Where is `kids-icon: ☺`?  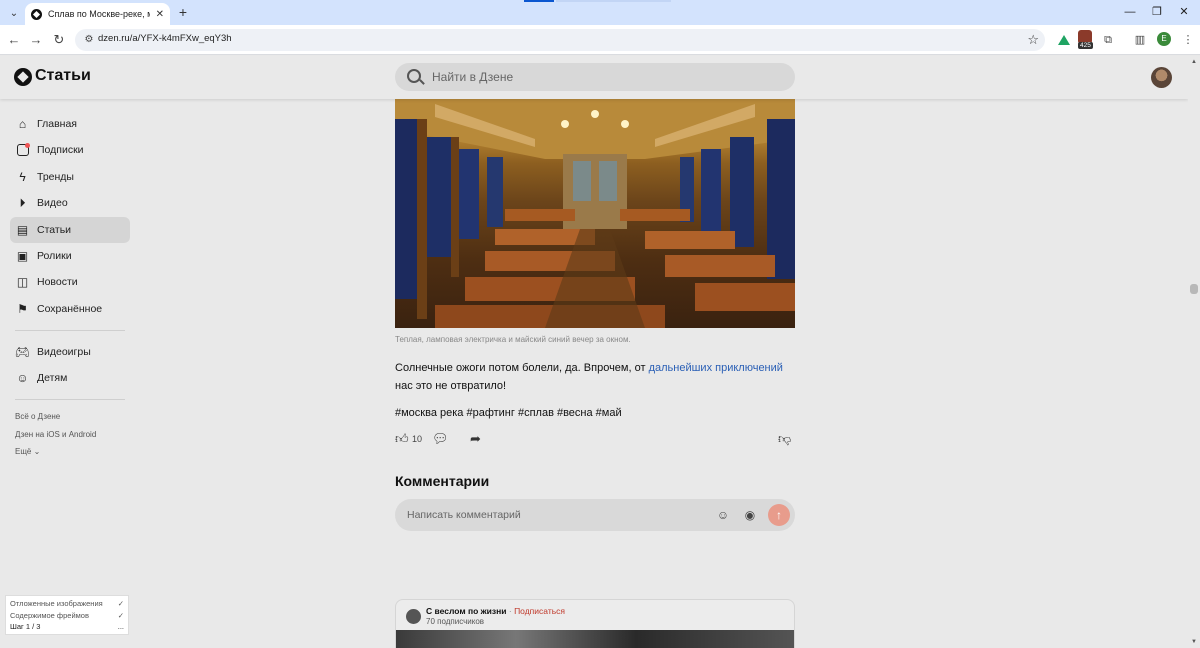
kids-icon: ☺ is located at coordinates (22, 378).